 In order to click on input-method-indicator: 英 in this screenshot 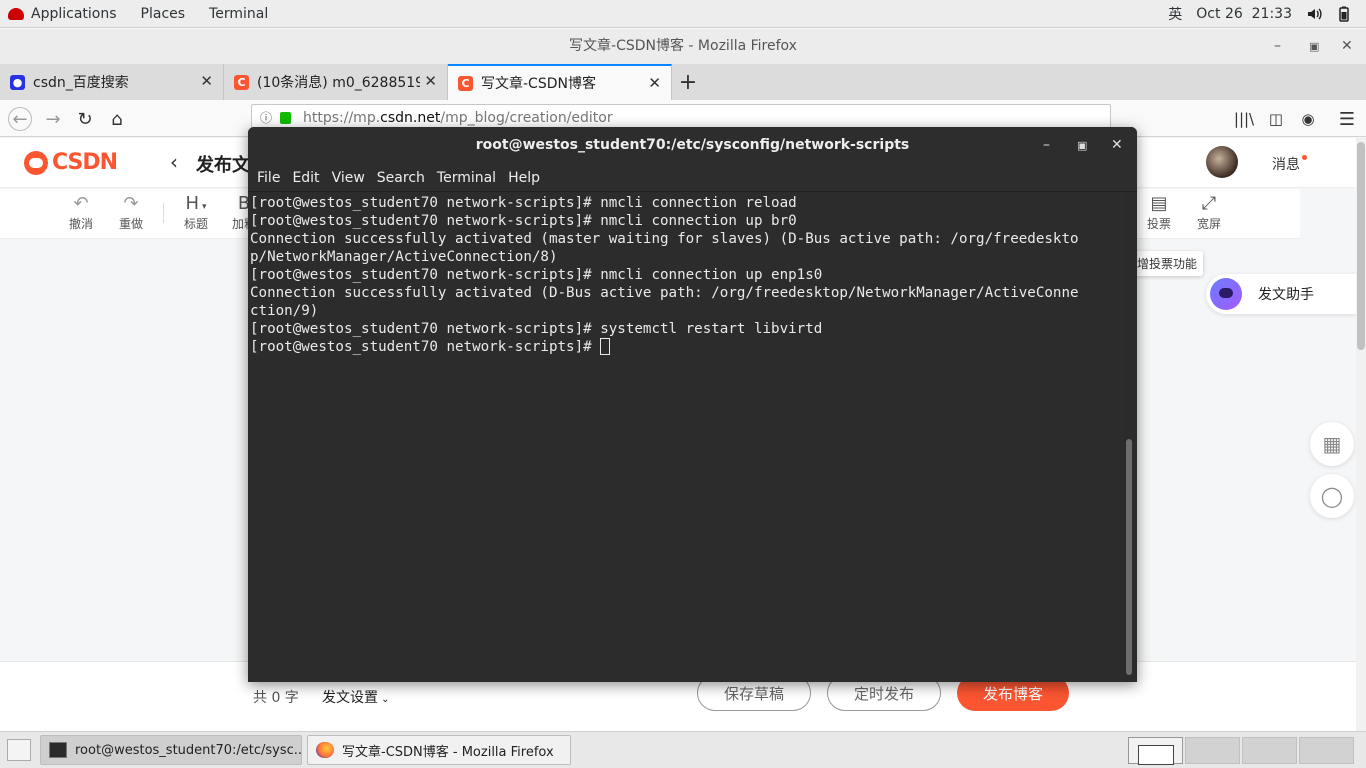, I will do `click(1175, 14)`.